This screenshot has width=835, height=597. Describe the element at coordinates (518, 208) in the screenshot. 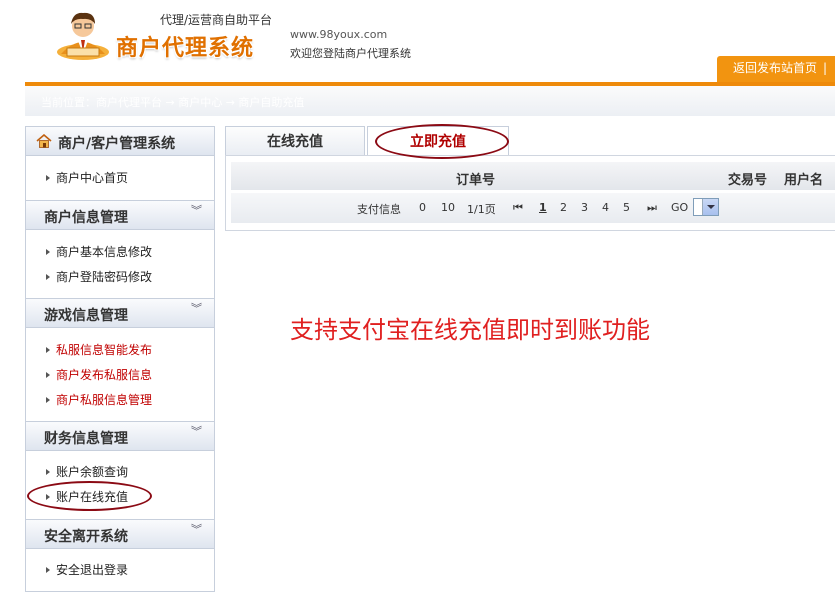

I see `first-page-icon: ⏮` at that location.